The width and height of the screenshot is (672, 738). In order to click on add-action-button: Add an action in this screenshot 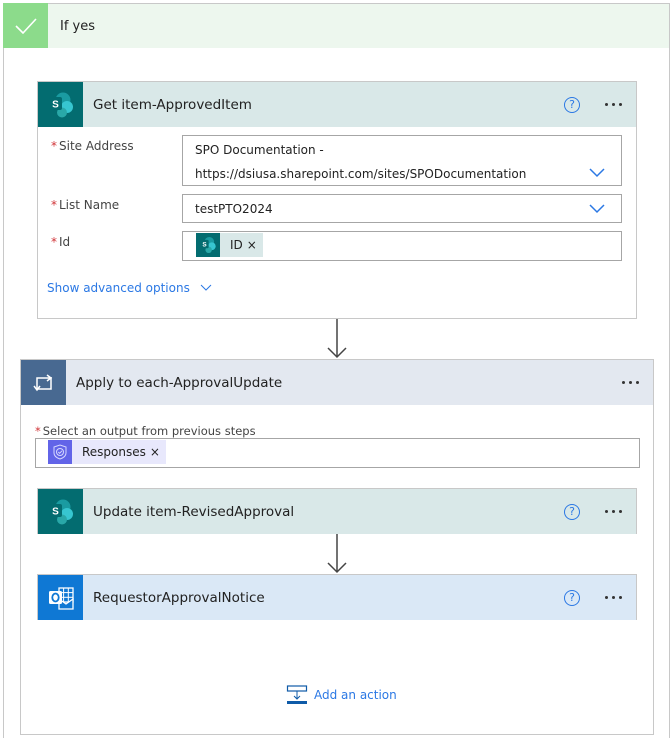, I will do `click(341, 695)`.